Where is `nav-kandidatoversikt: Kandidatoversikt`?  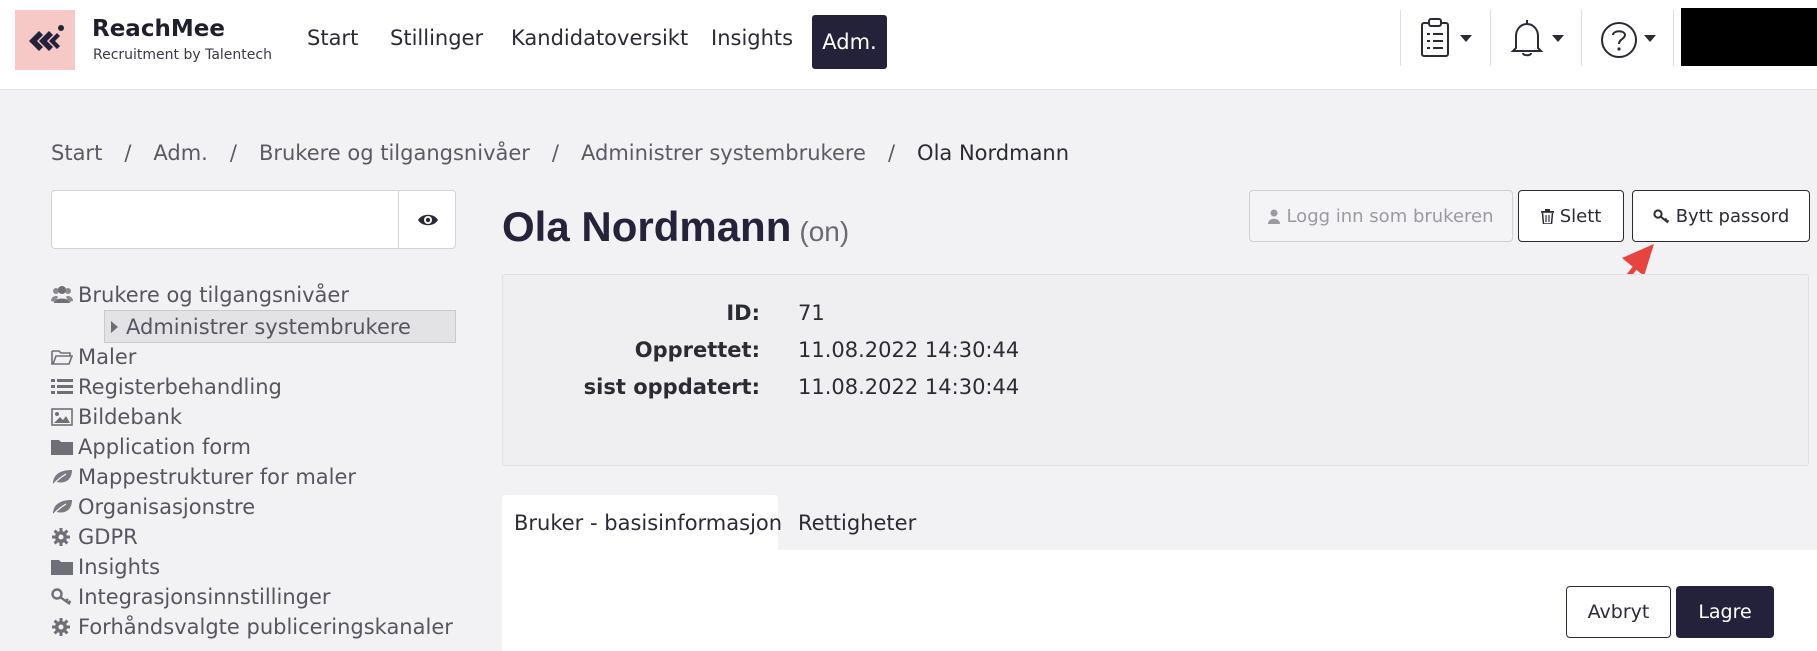 nav-kandidatoversikt: Kandidatoversikt is located at coordinates (599, 38).